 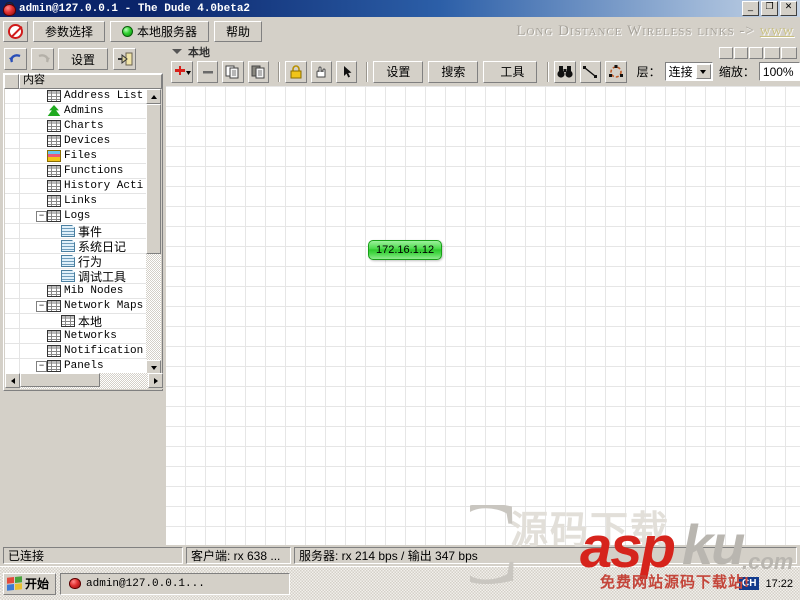 I want to click on window-settings-button: 设置, so click(x=83, y=59).